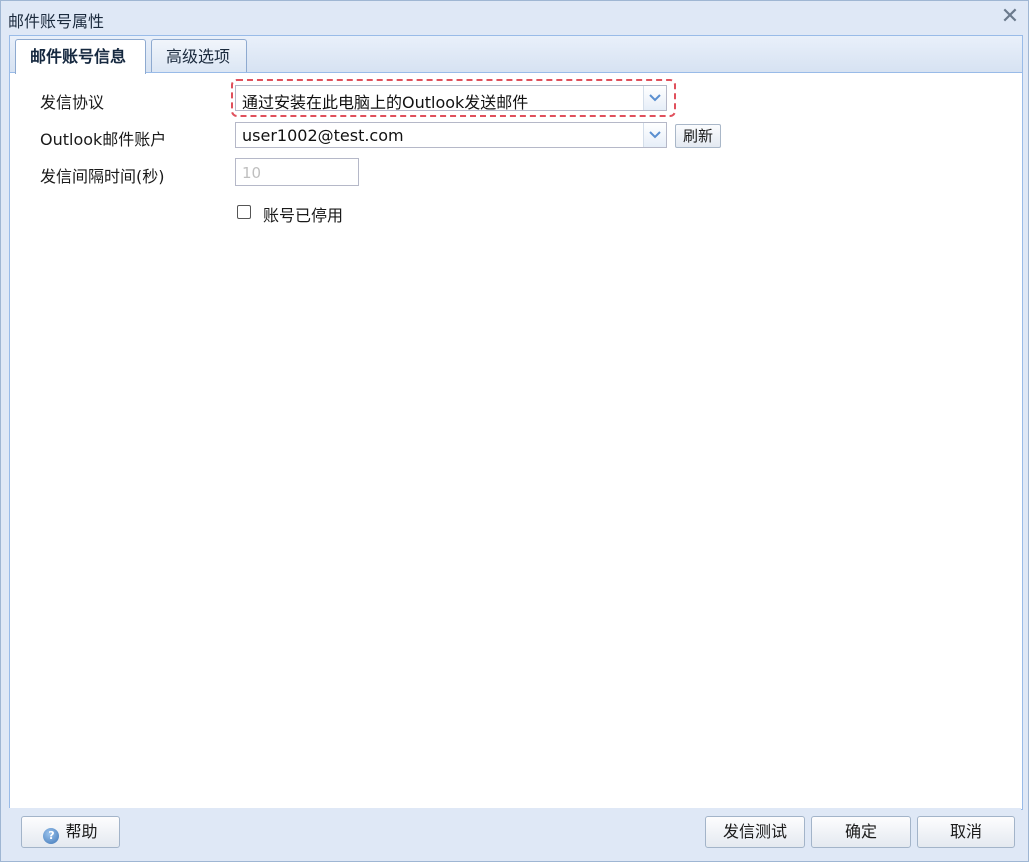 The height and width of the screenshot is (862, 1029). I want to click on tab-strip: 邮件账号信息 高级选项, so click(516, 54).